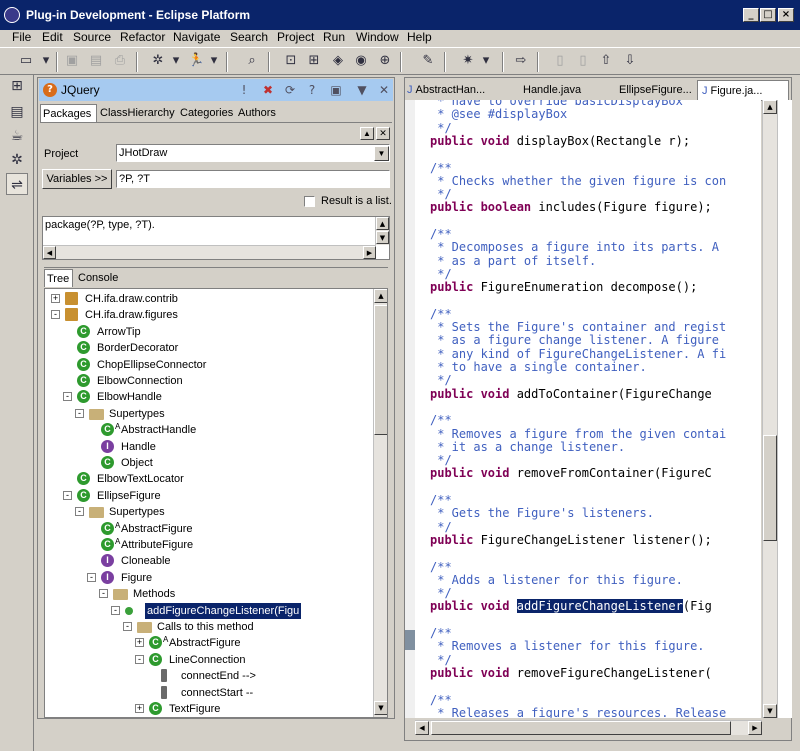  What do you see at coordinates (208, 447) in the screenshot?
I see `tree-node: I Handle` at bounding box center [208, 447].